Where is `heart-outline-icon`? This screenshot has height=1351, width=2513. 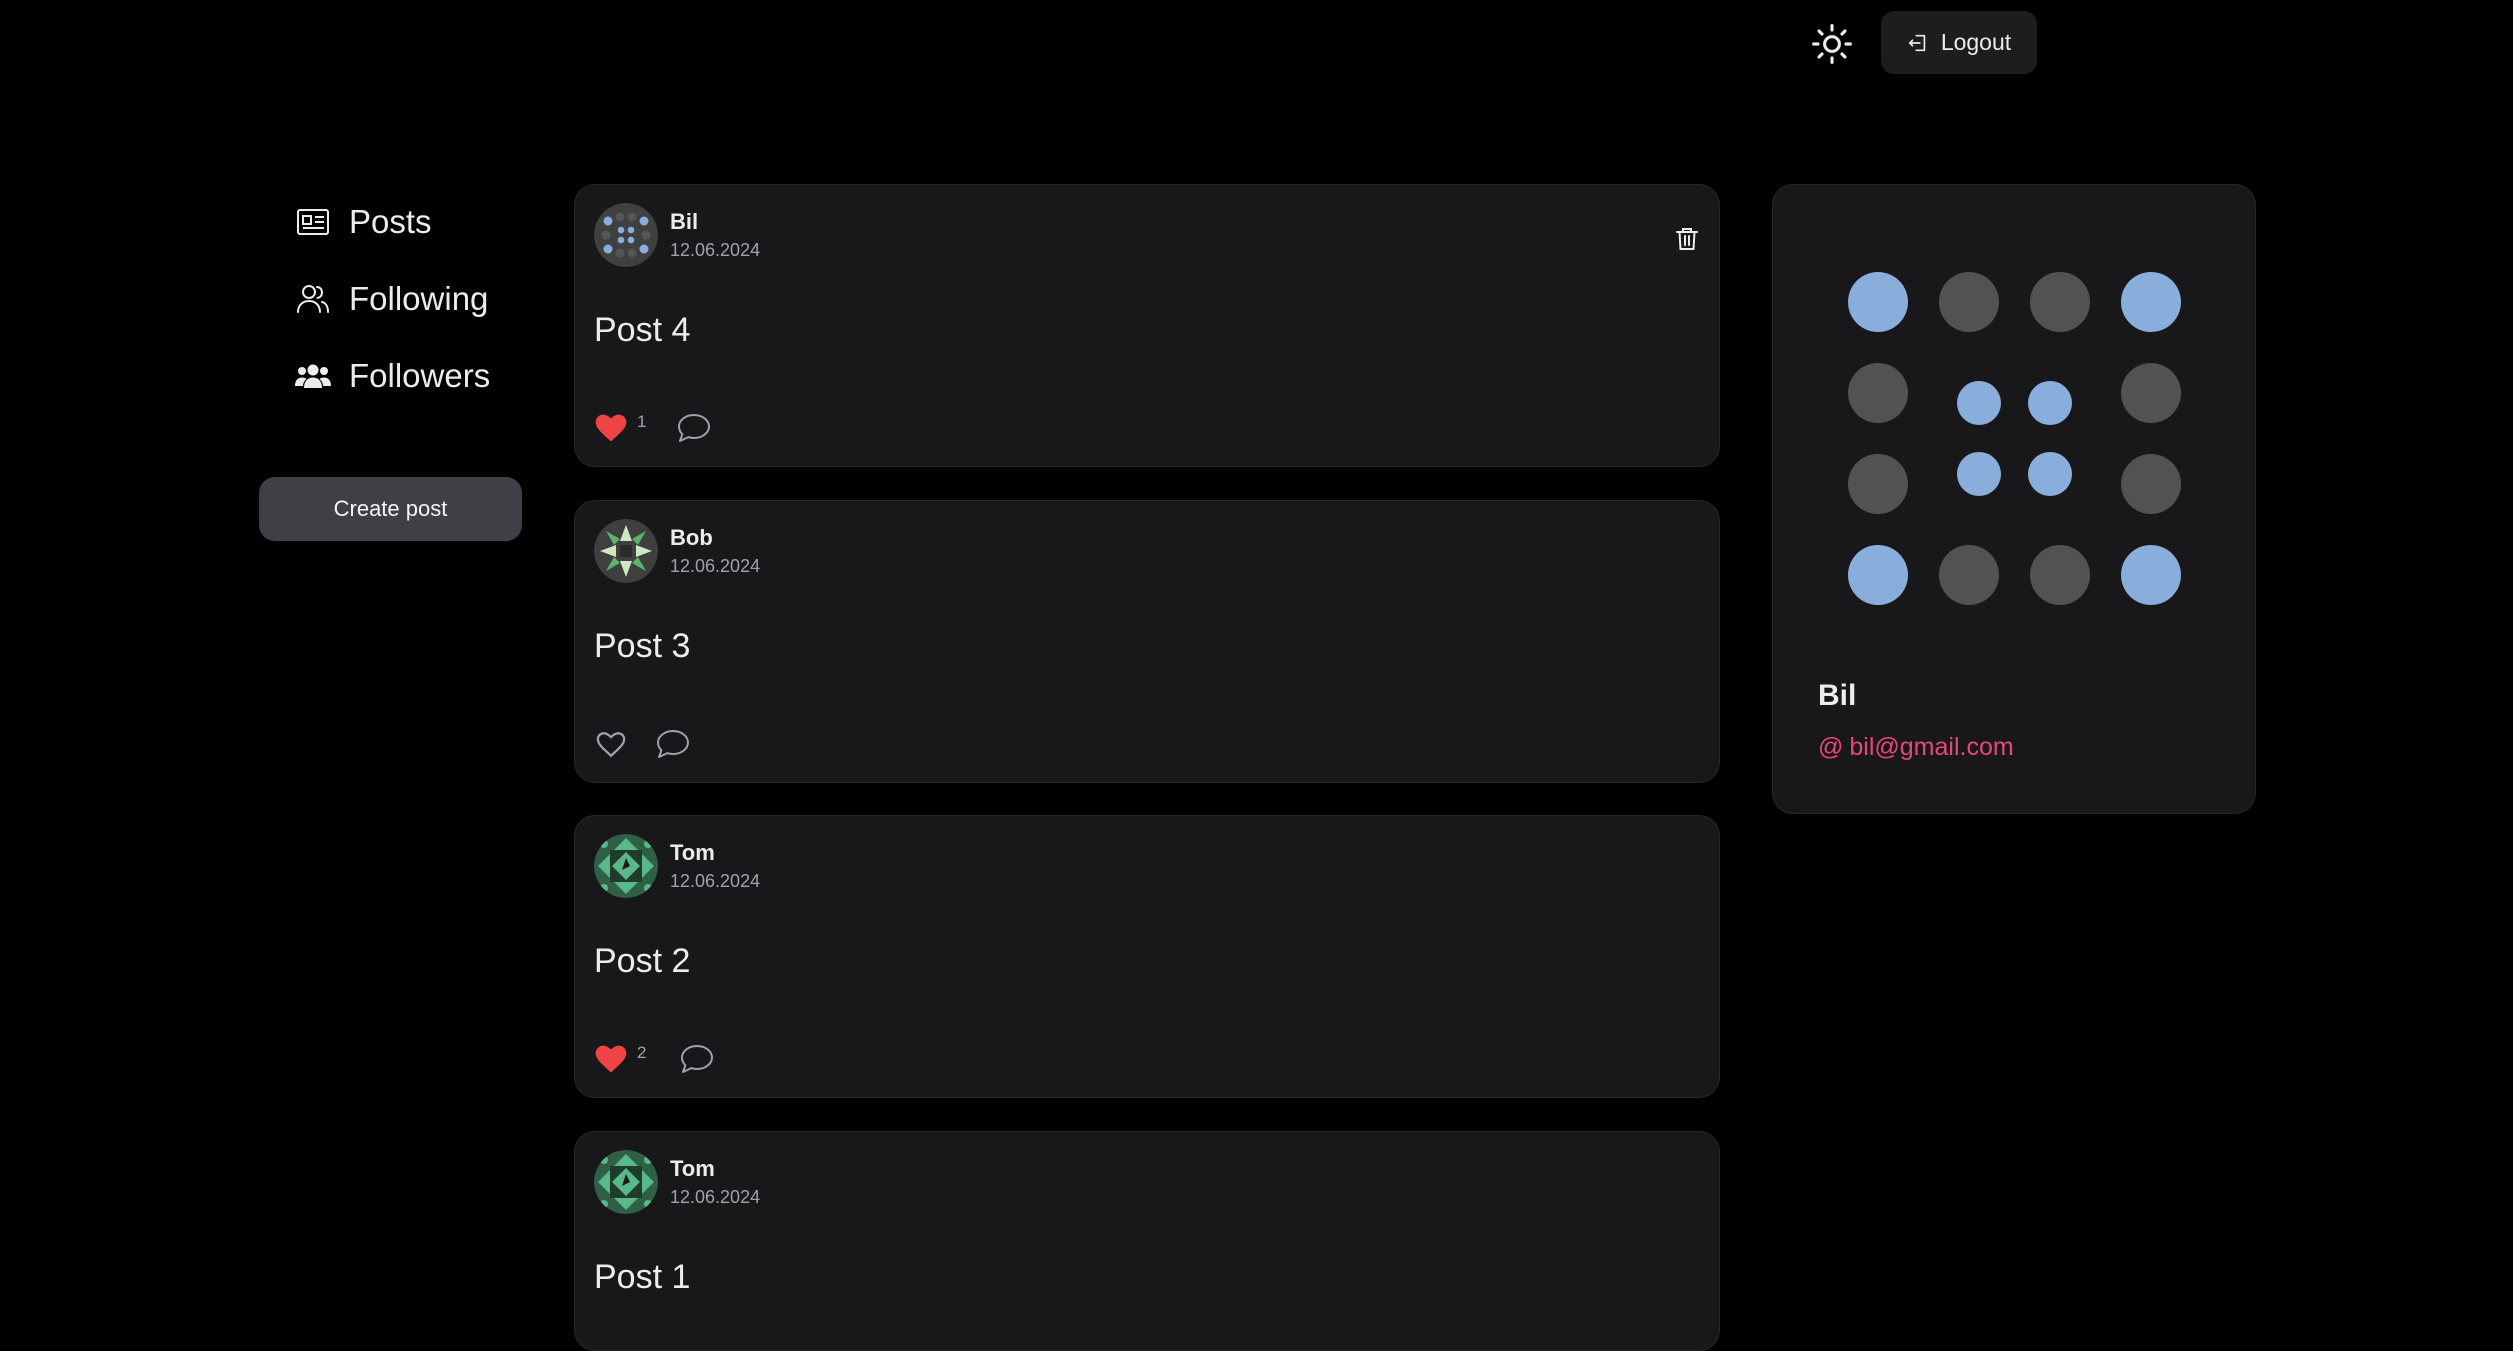
heart-outline-icon is located at coordinates (611, 744).